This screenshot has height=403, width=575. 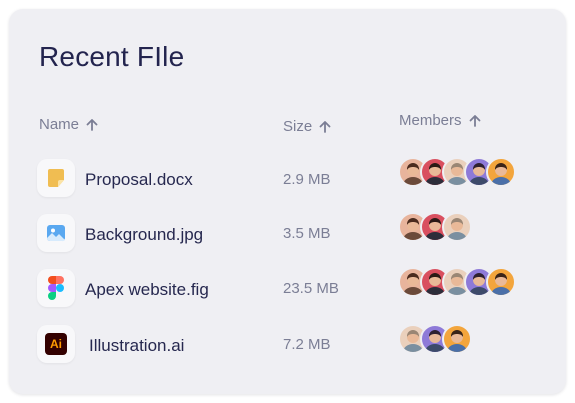 I want to click on avatar-beige, so click(x=457, y=227).